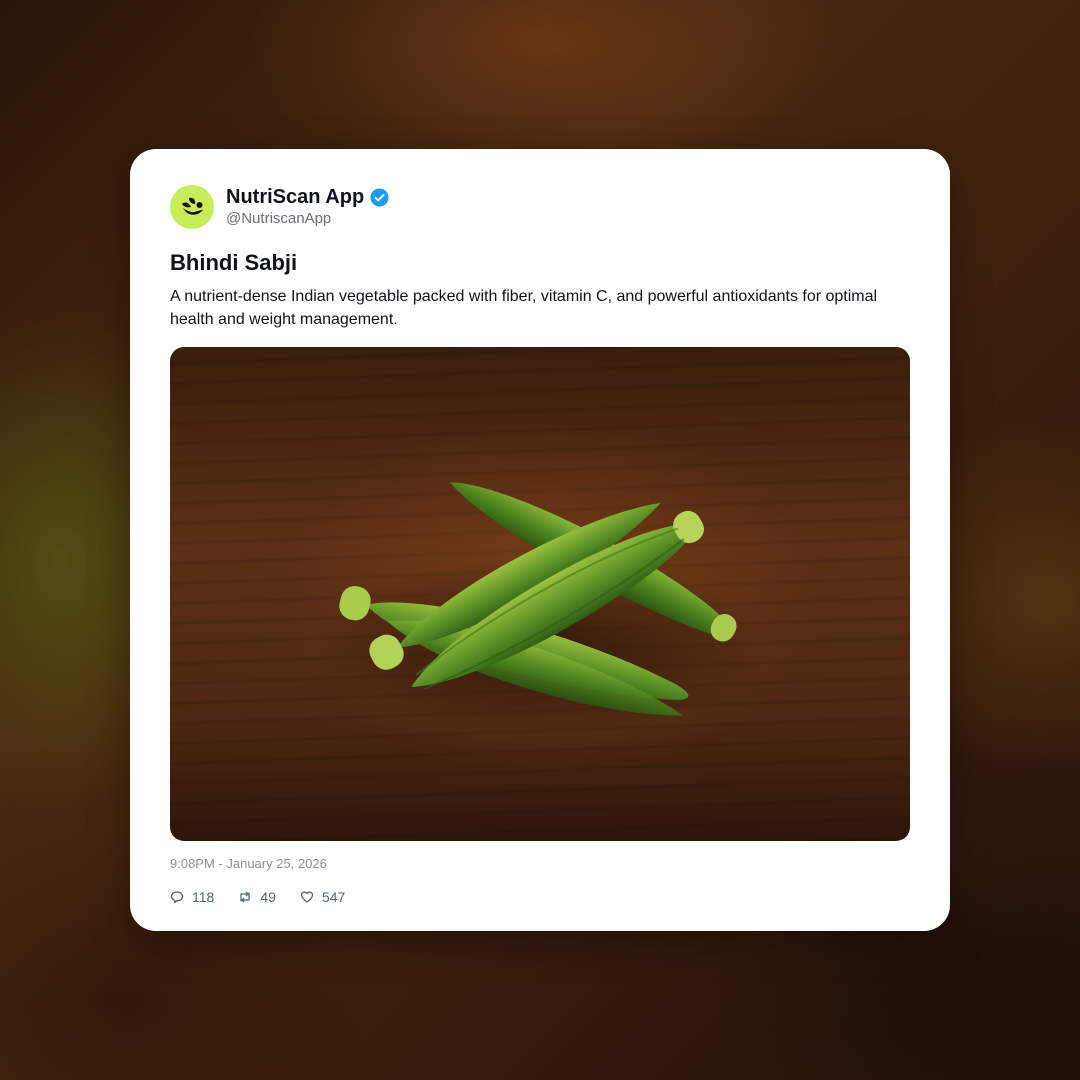  What do you see at coordinates (177, 897) in the screenshot?
I see `comment-icon` at bounding box center [177, 897].